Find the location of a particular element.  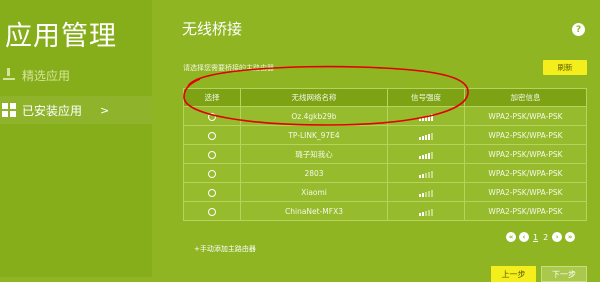

table-row: Oz.4gkb29b WPA2-PSK/WPA-PSK is located at coordinates (385, 116).